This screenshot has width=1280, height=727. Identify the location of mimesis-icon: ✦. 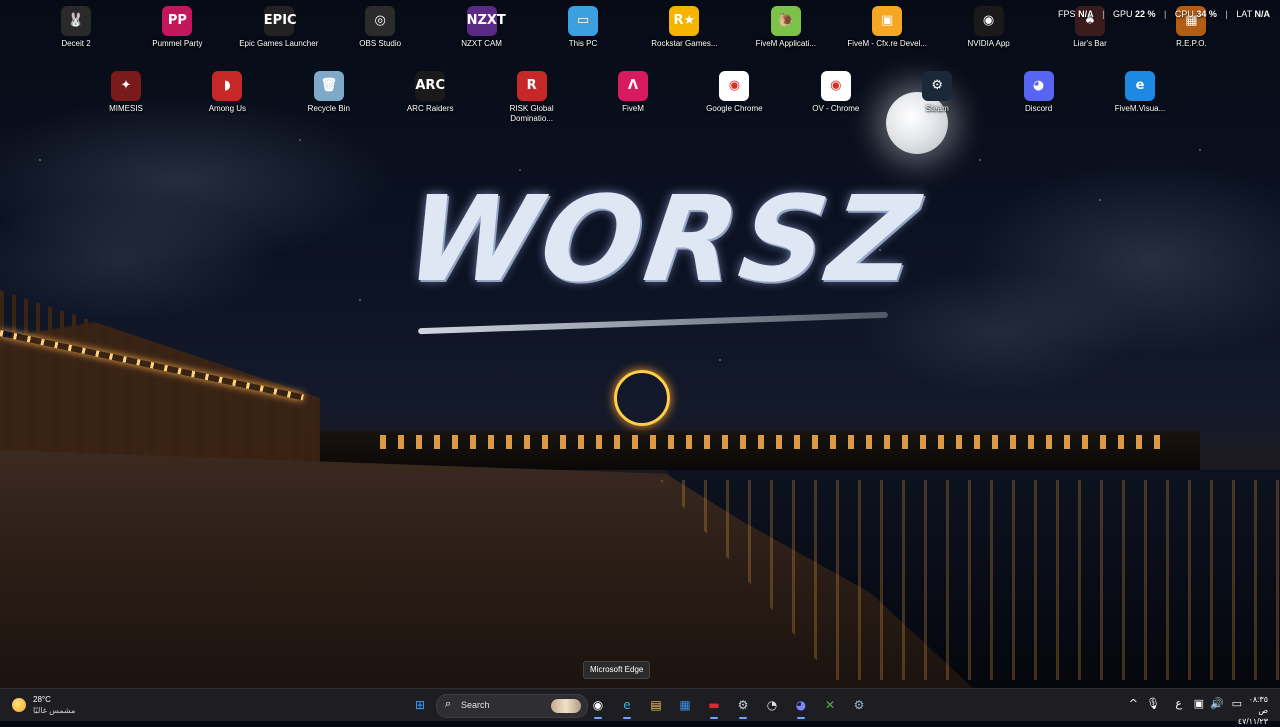
(126, 86).